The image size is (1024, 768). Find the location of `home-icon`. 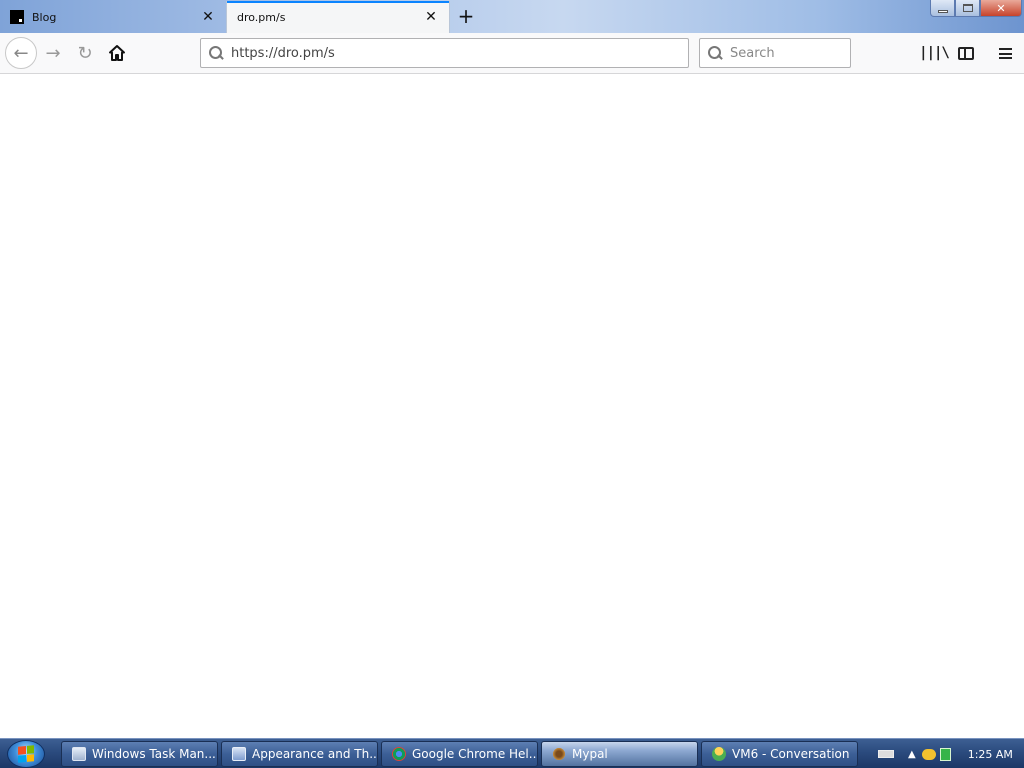

home-icon is located at coordinates (117, 53).